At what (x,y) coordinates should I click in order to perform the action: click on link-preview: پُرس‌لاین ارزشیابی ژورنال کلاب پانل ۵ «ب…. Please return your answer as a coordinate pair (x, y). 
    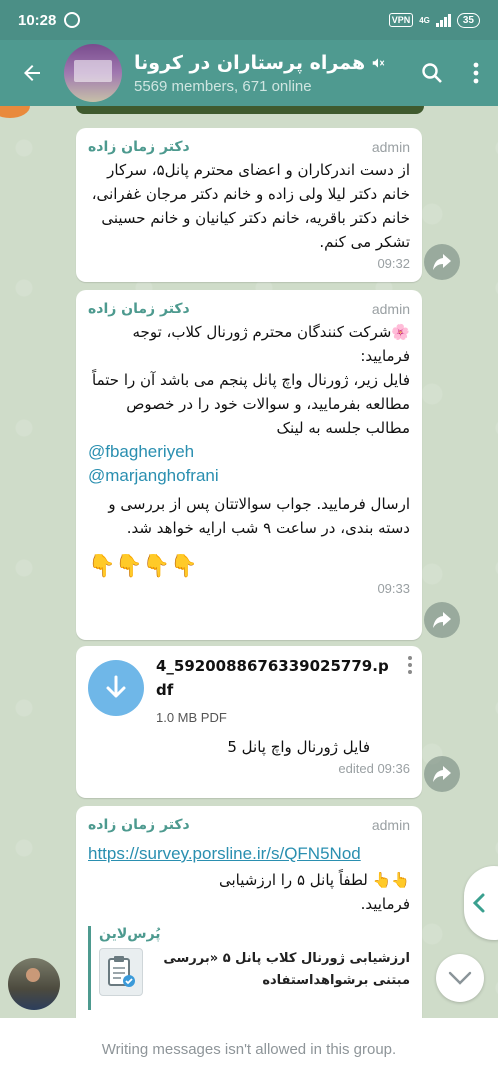
    Looking at the image, I should click on (249, 968).